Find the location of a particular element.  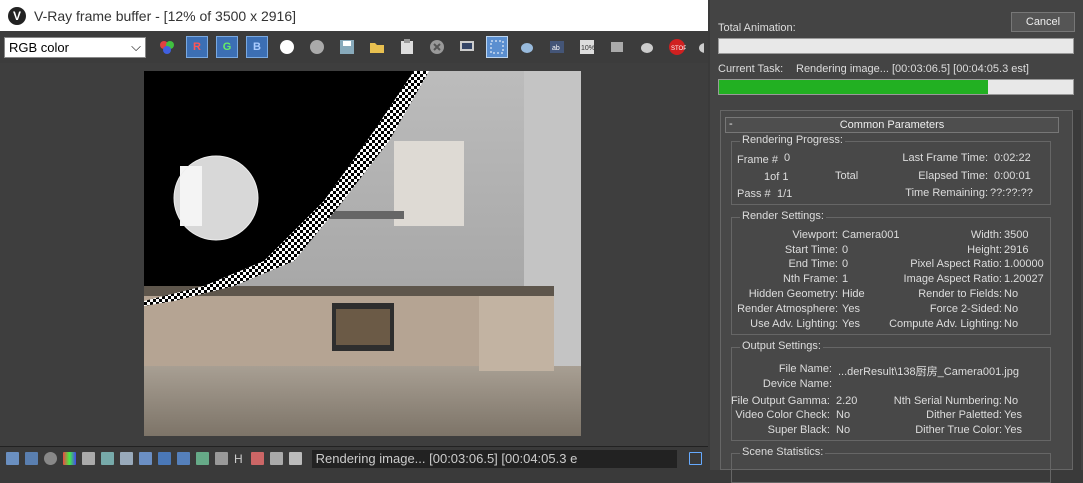

rendering-progress-title: Rendering Progress: is located at coordinates (792, 140).